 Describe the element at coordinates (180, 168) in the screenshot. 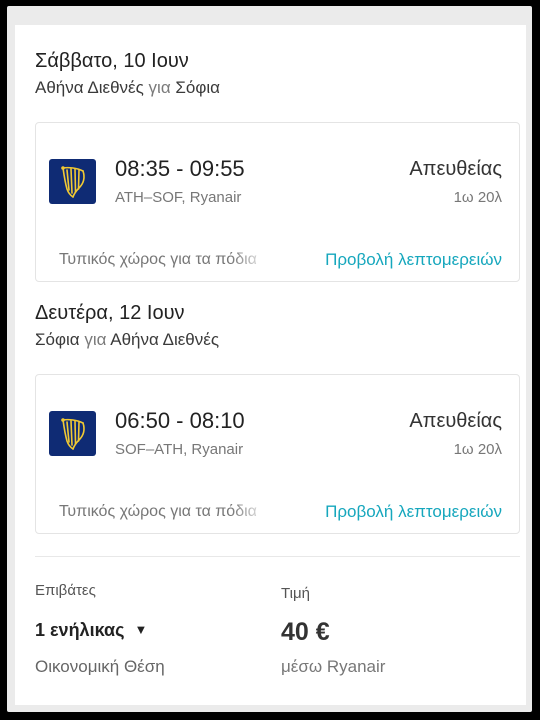

I see `outbound-times: 08:35 - 09:55` at that location.